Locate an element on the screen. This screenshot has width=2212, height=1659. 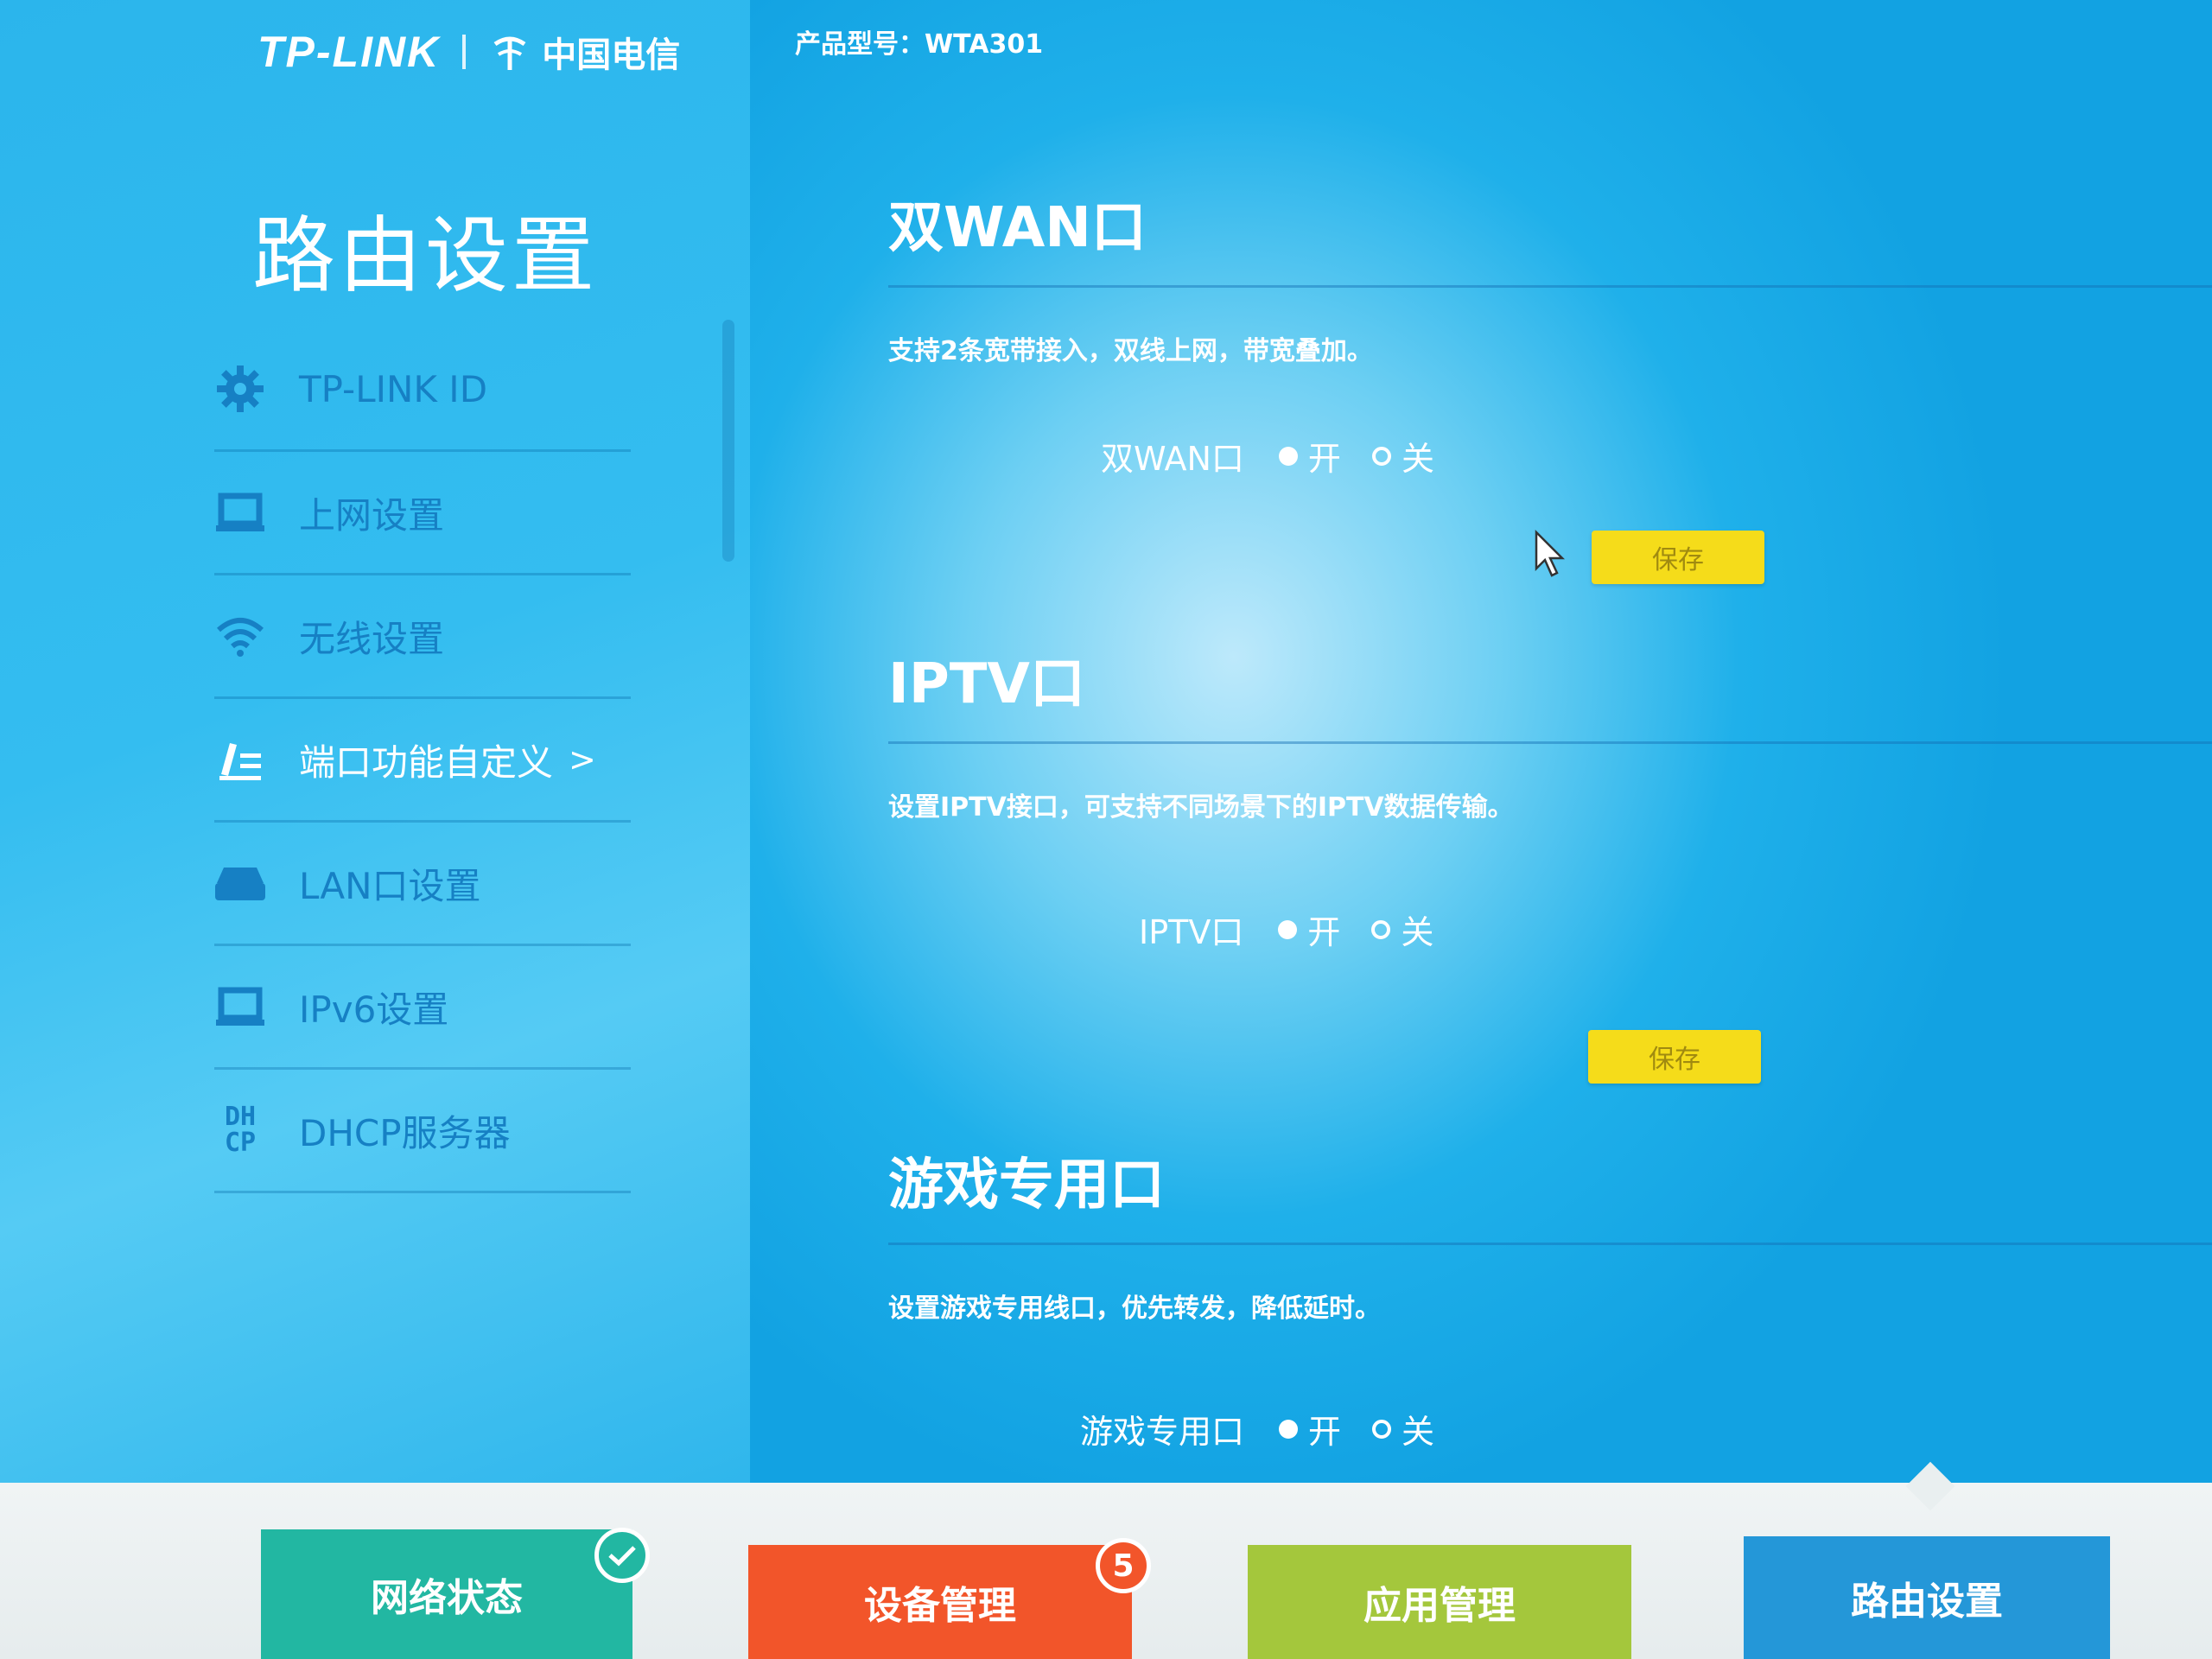
edit-list-icon is located at coordinates (240, 759).